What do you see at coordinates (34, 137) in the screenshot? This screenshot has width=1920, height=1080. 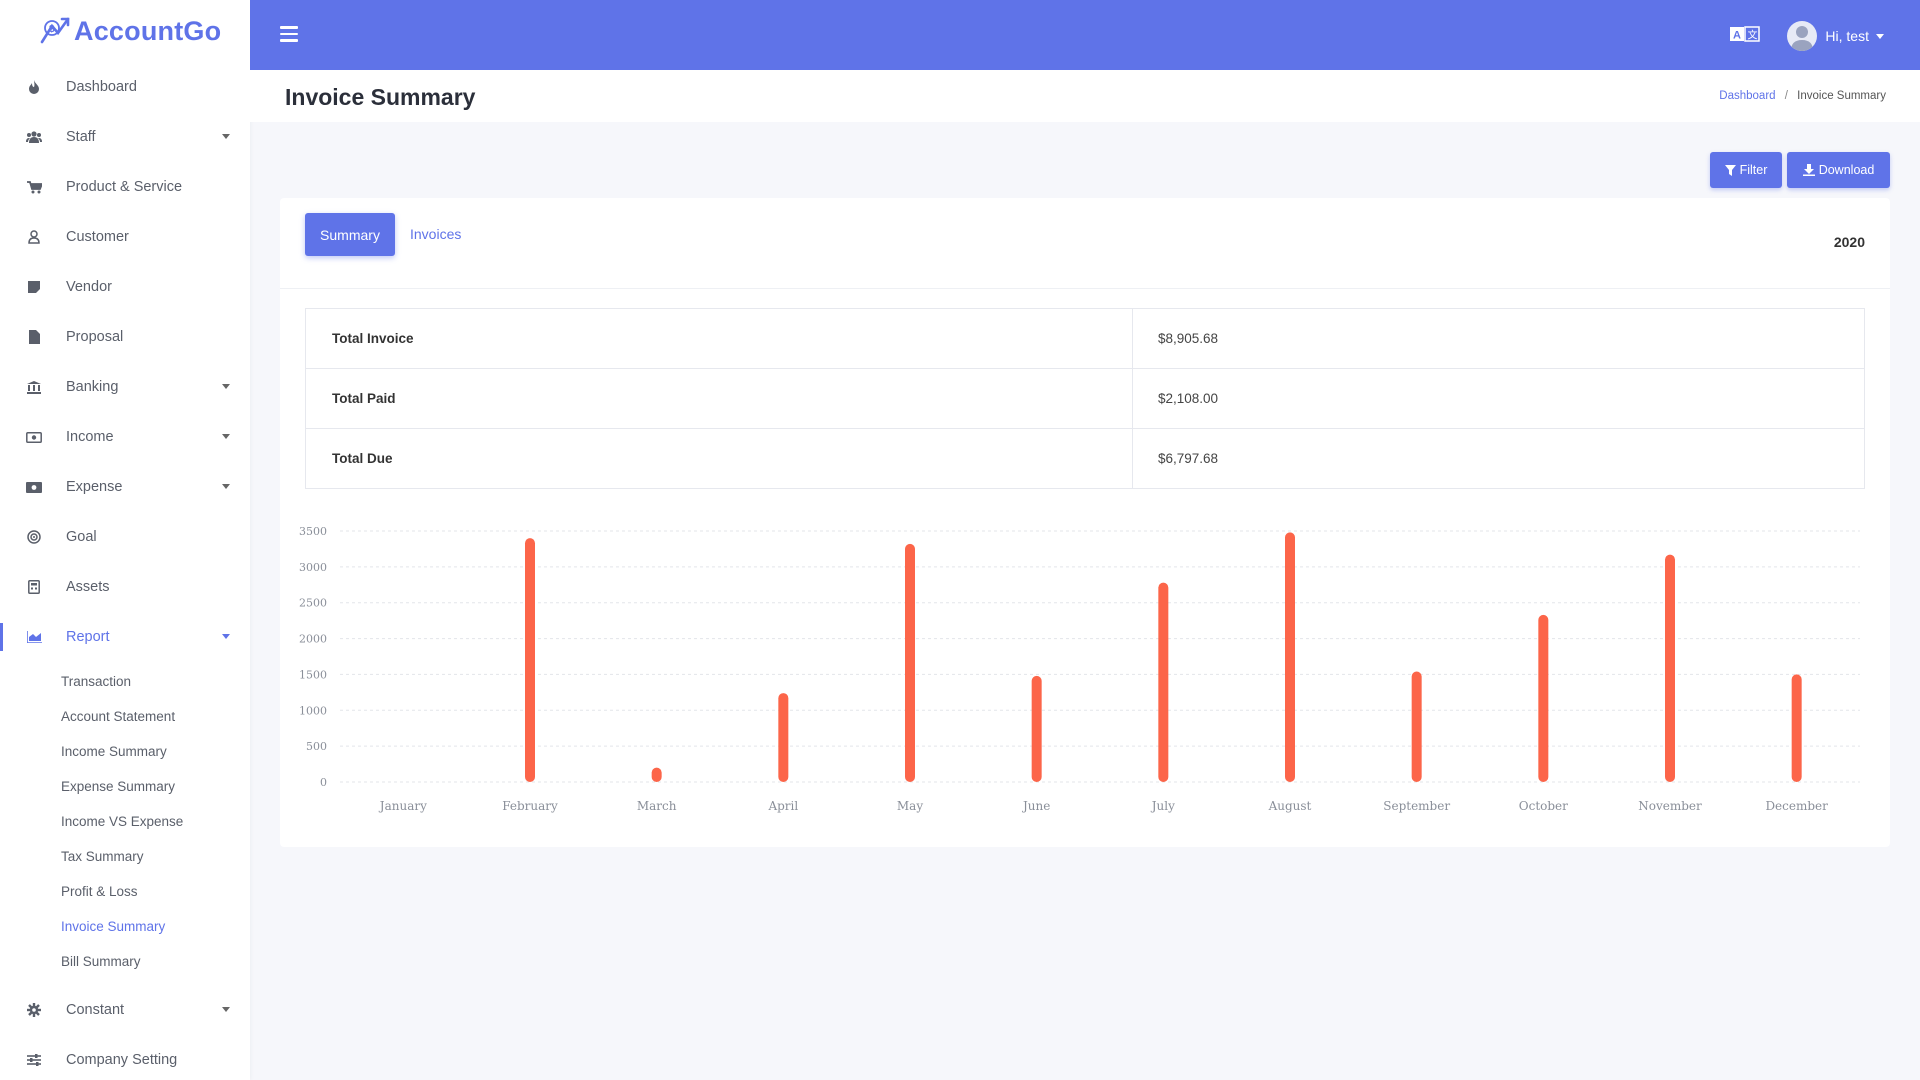 I see `users-icon` at bounding box center [34, 137].